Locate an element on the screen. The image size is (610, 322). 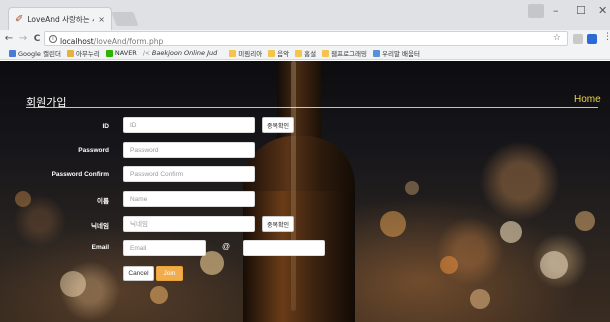
nickname-duplicate-check-button: 중복확인 is located at coordinates (278, 224).